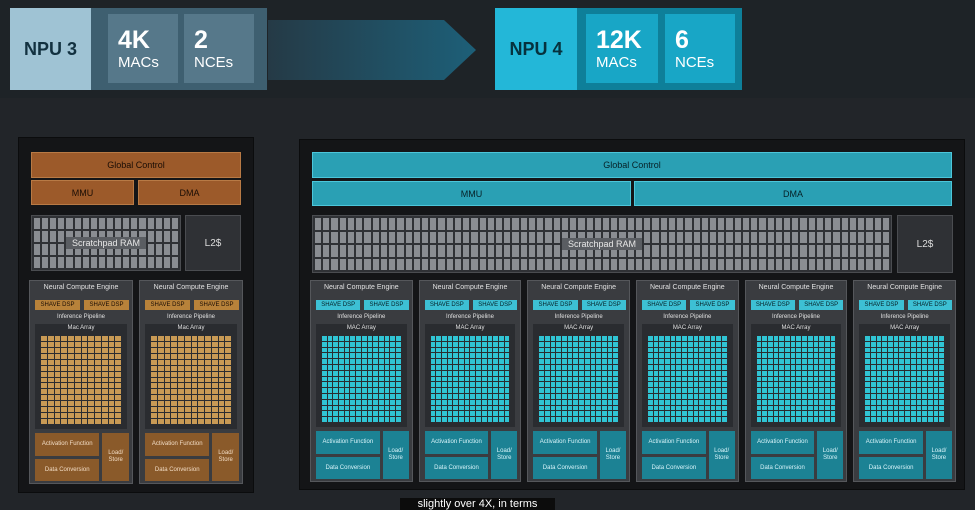  Describe the element at coordinates (361, 328) in the screenshot. I see `mac-array-title: MAC Array` at that location.